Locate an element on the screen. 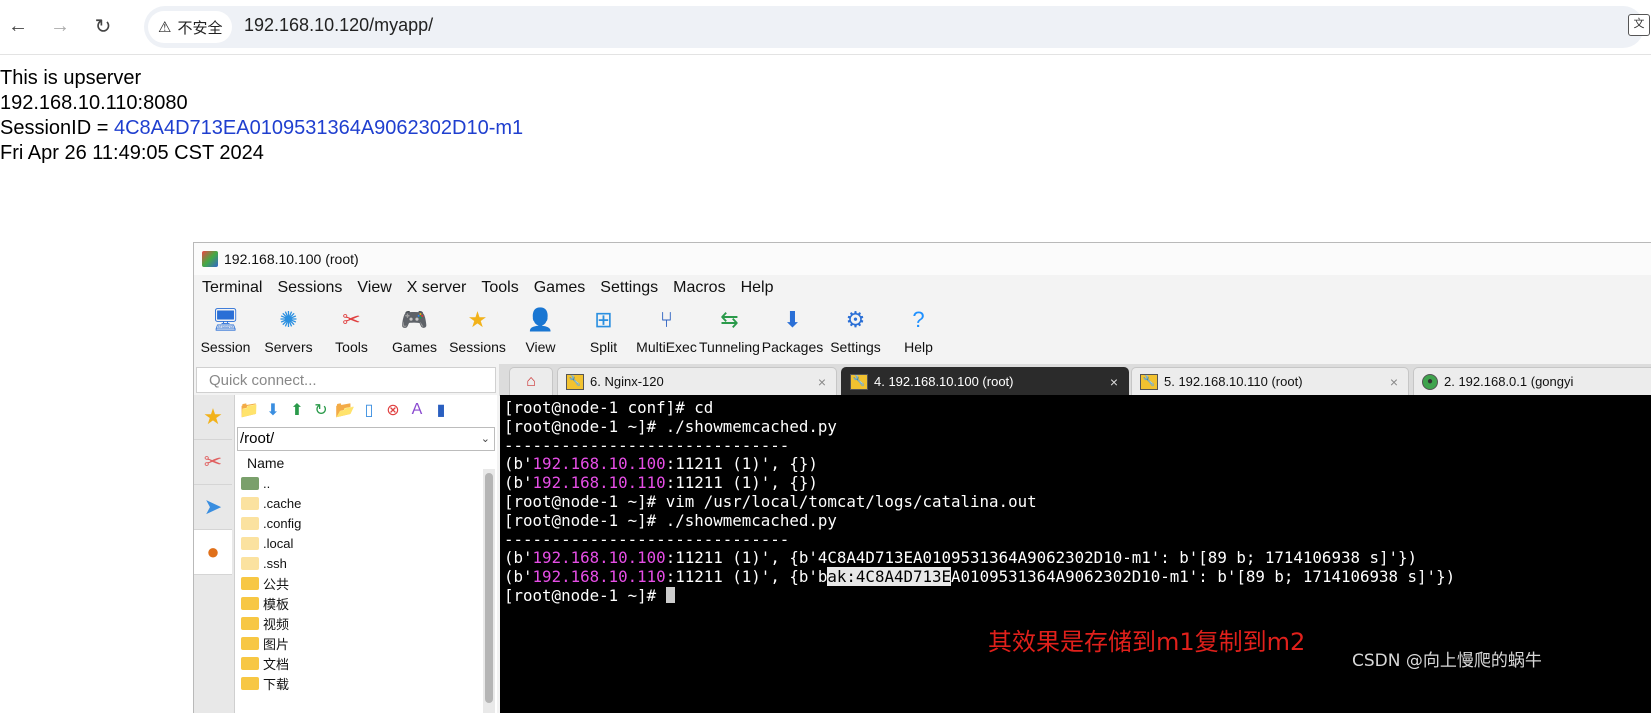  servers-button: ✺ Servers is located at coordinates (288, 332).